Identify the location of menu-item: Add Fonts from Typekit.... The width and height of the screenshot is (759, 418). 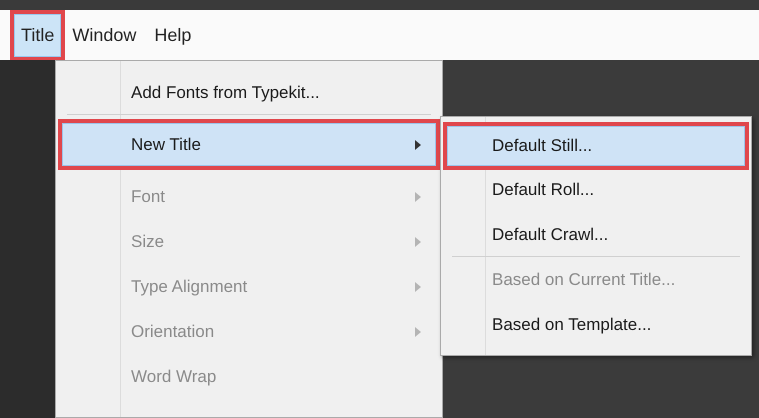
(249, 92).